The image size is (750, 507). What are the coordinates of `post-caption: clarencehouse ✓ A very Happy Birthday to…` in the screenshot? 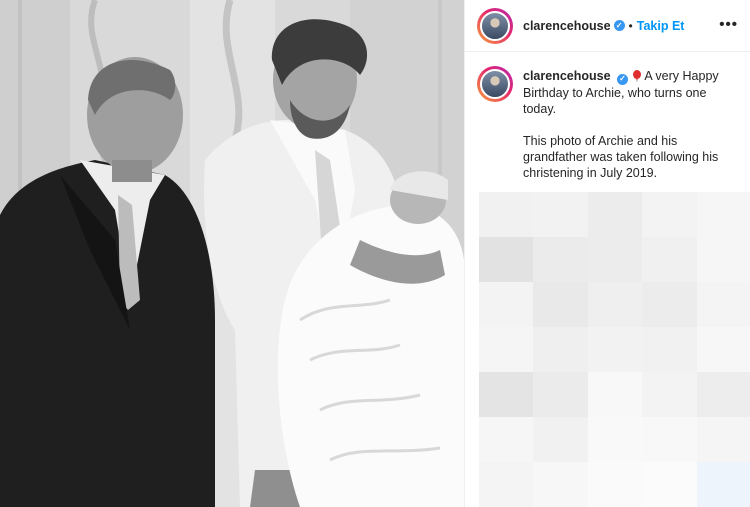 It's located at (607, 116).